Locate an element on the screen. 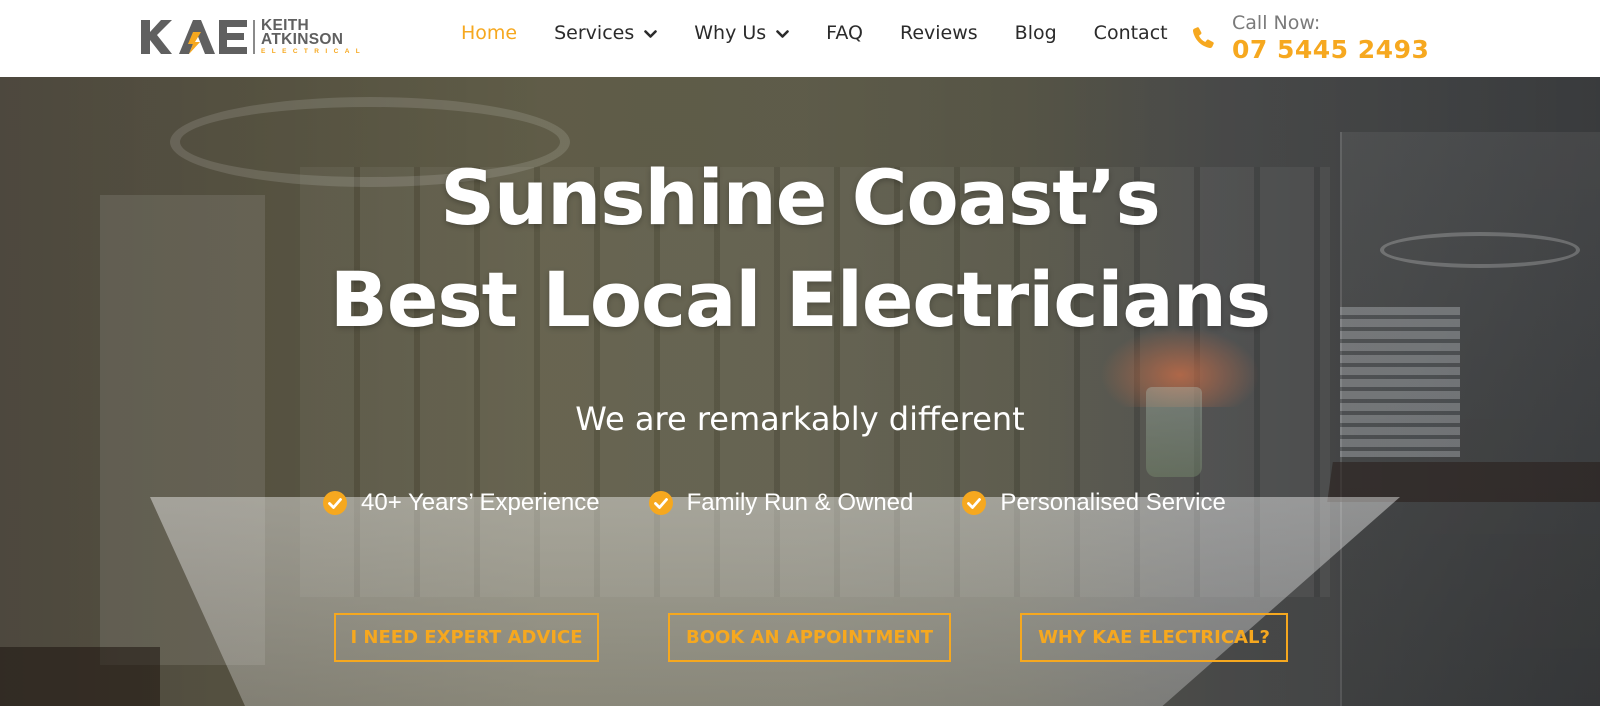 The height and width of the screenshot is (706, 1600). nav-item-services: Services is located at coordinates (606, 33).